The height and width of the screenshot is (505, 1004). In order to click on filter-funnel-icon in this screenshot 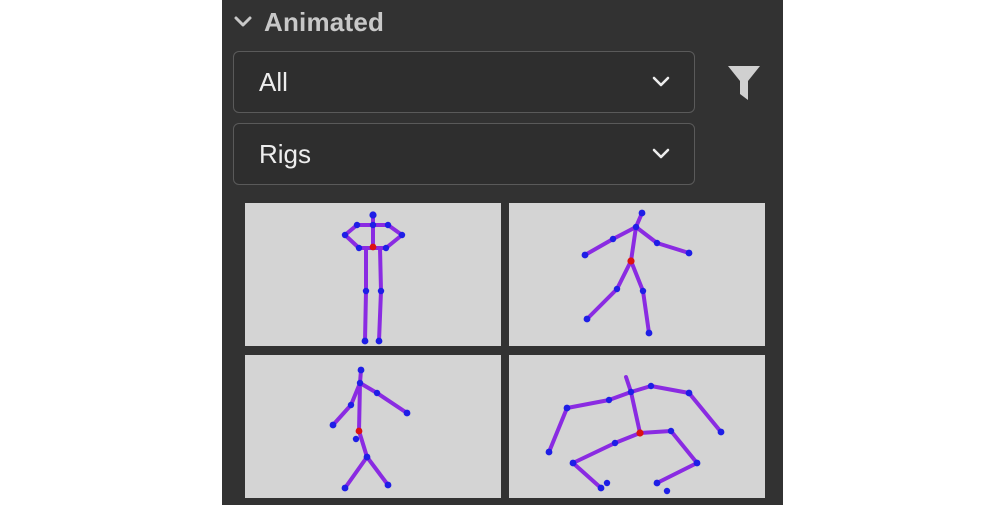, I will do `click(744, 83)`.